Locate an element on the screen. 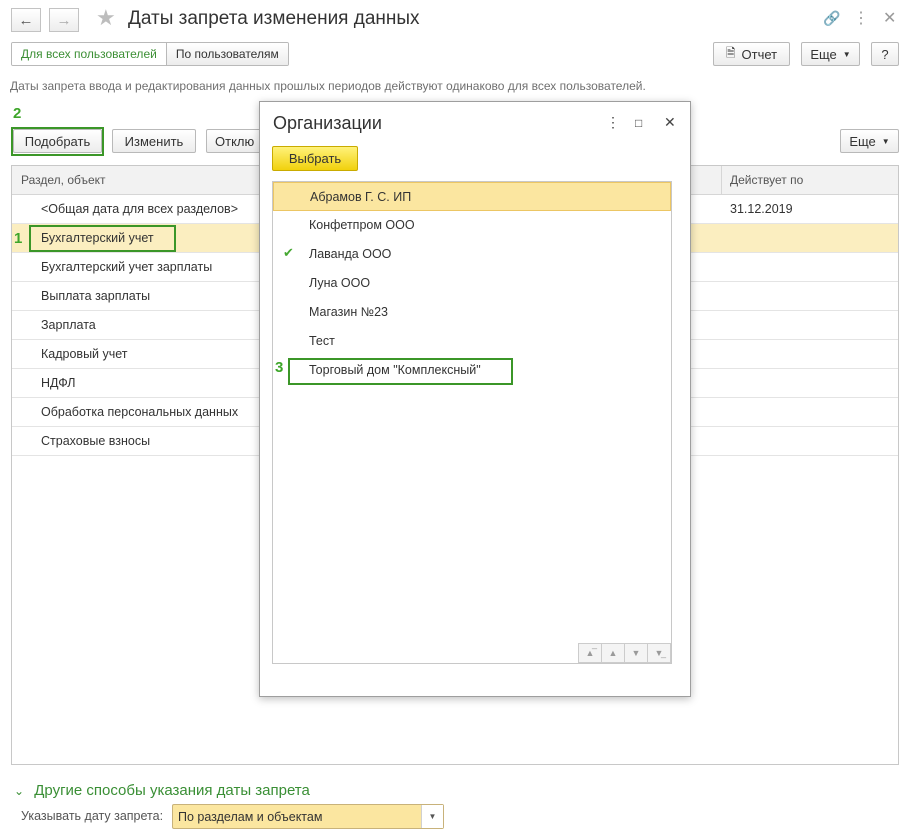 This screenshot has height=834, width=903. org-name: Абрамов Г. С. ИП is located at coordinates (361, 197).